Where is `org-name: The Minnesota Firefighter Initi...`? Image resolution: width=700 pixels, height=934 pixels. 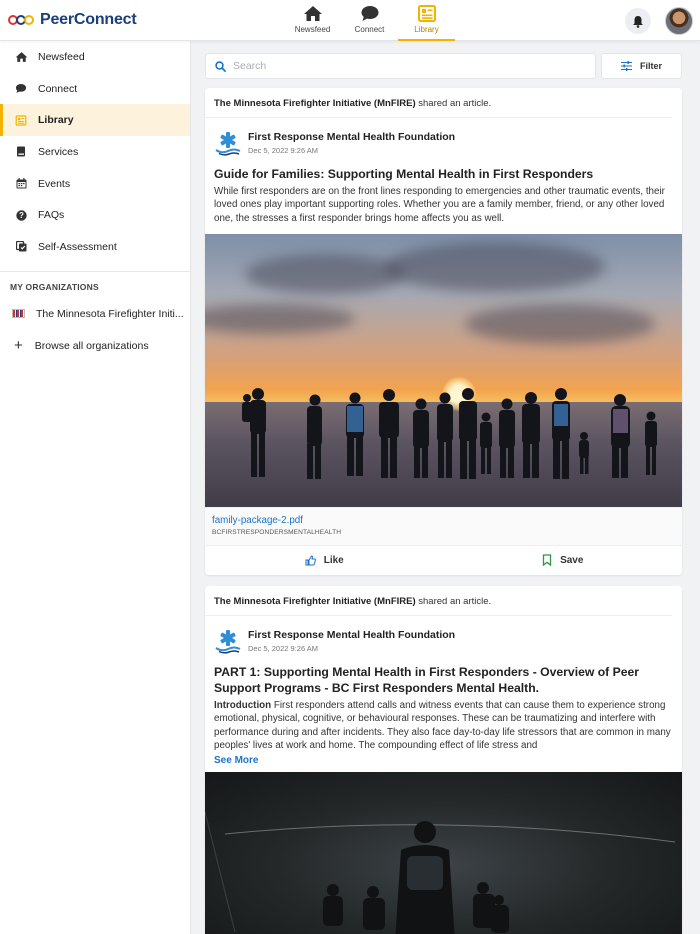 org-name: The Minnesota Firefighter Initi... is located at coordinates (110, 313).